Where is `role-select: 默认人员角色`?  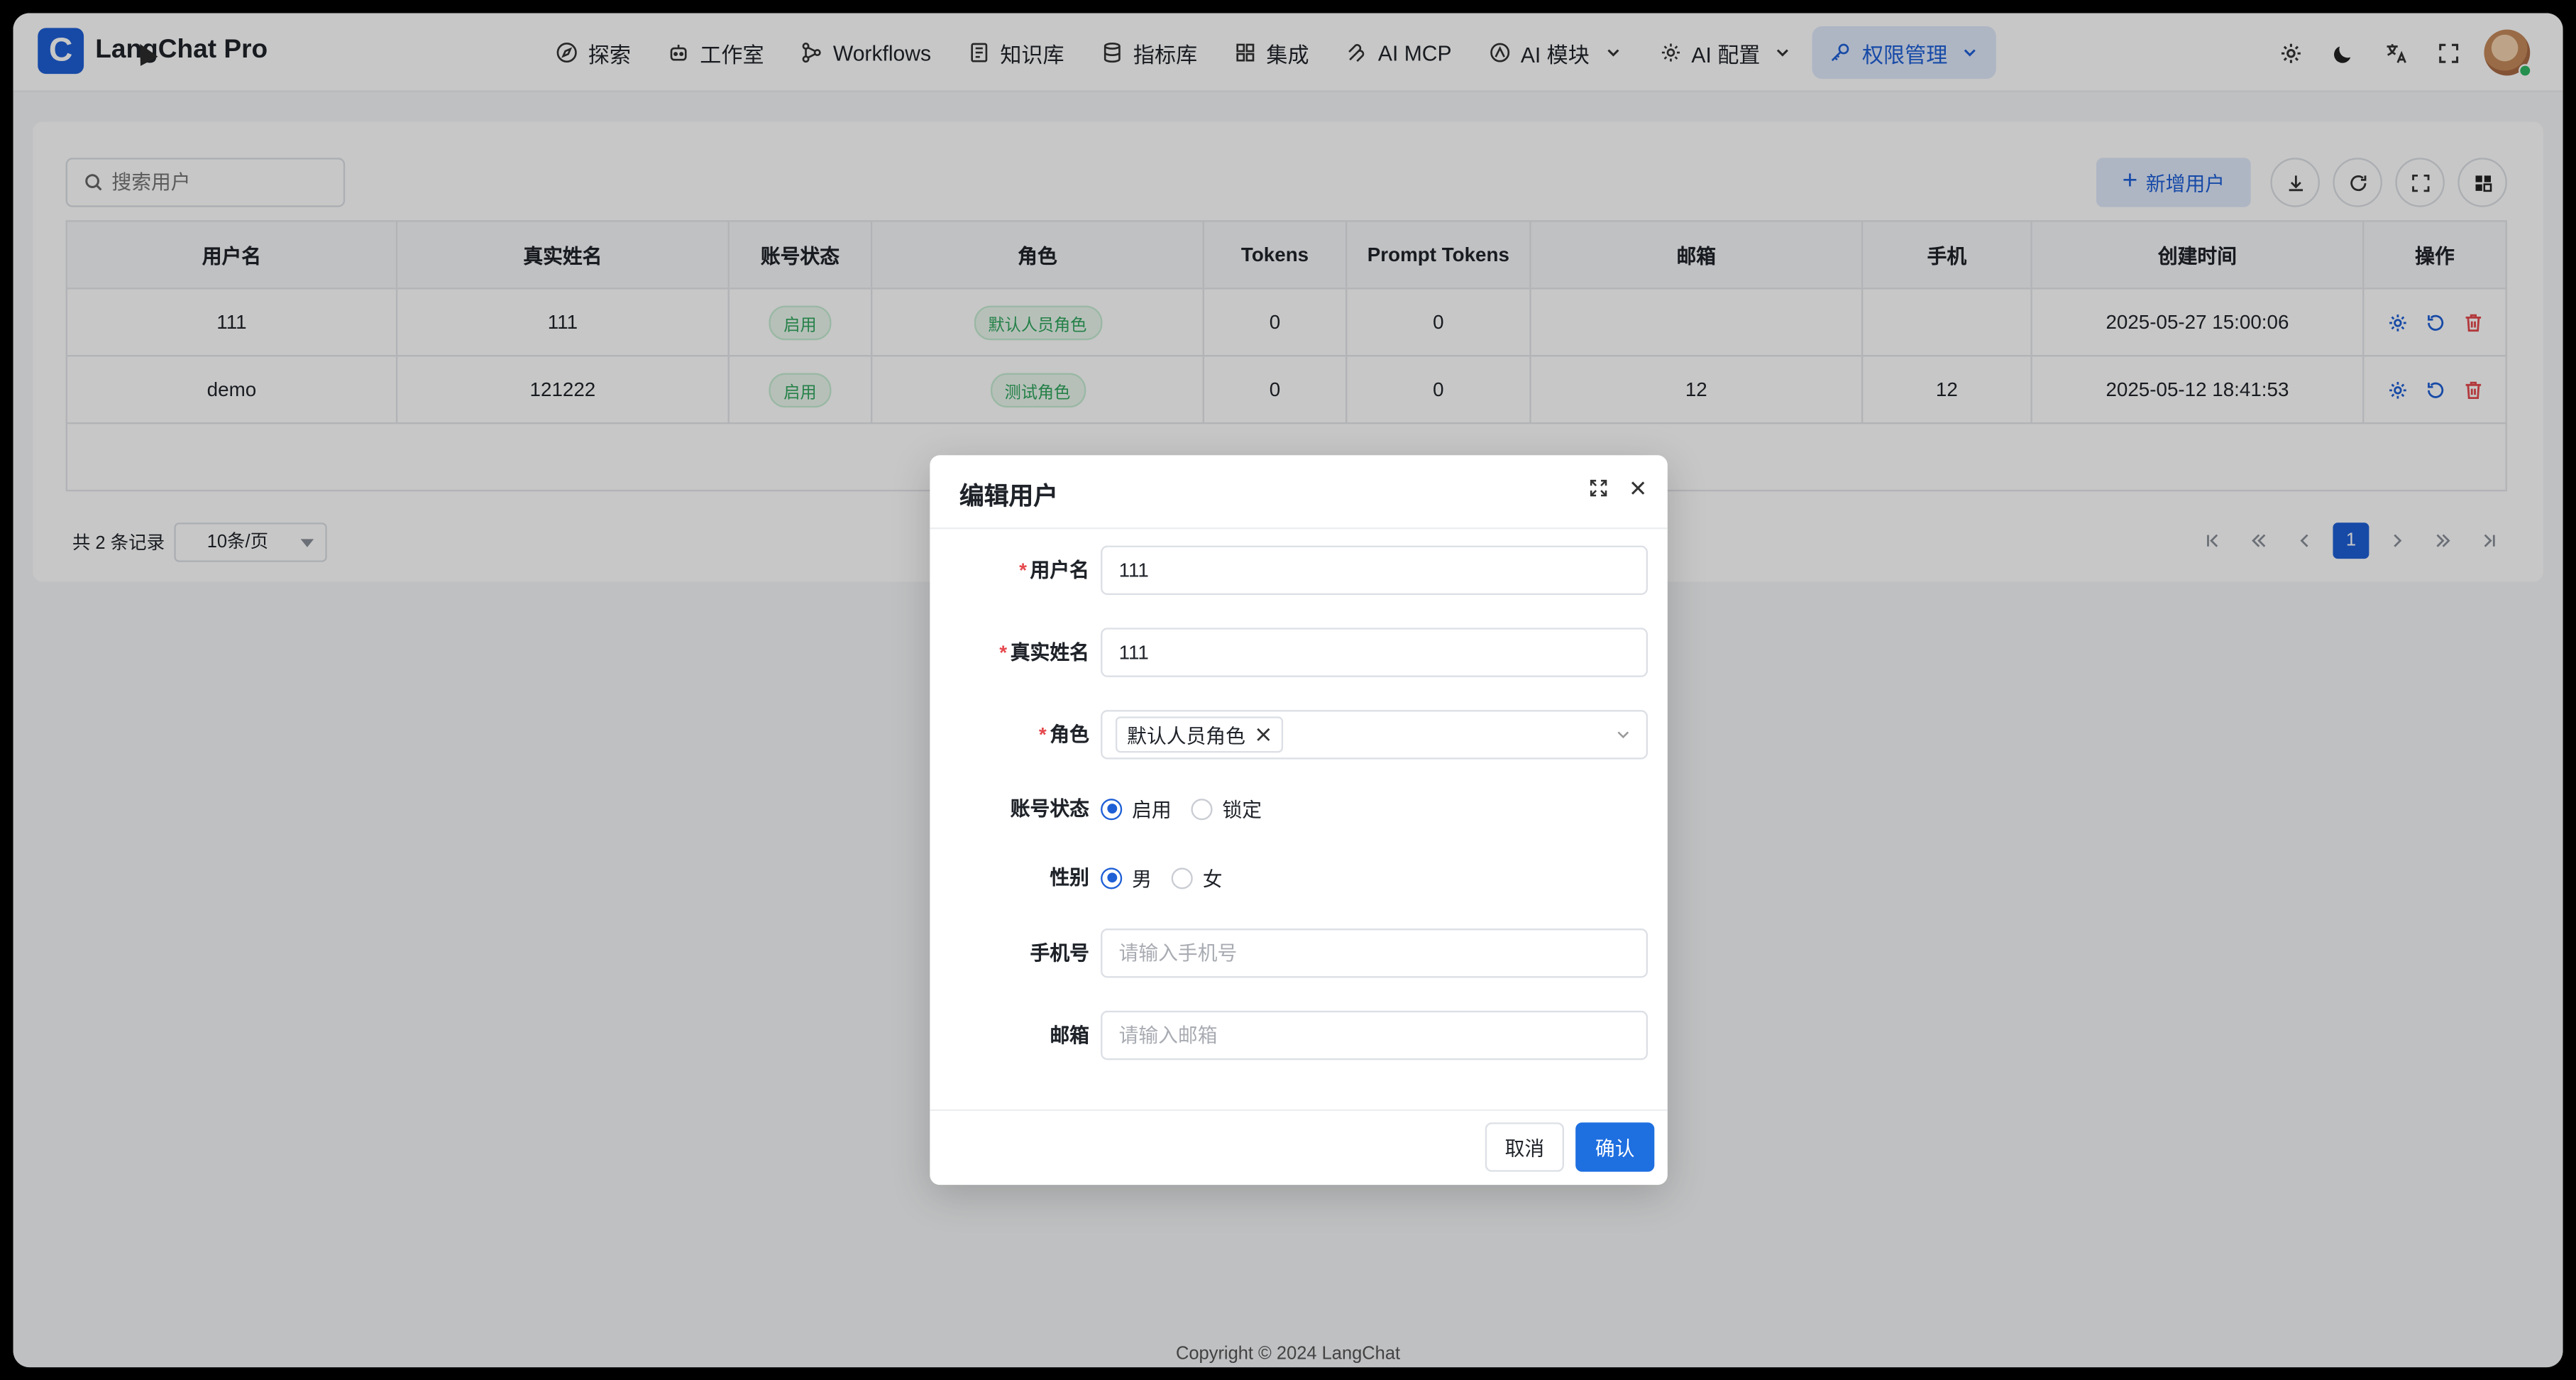
role-select: 默认人员角色 is located at coordinates (1374, 735).